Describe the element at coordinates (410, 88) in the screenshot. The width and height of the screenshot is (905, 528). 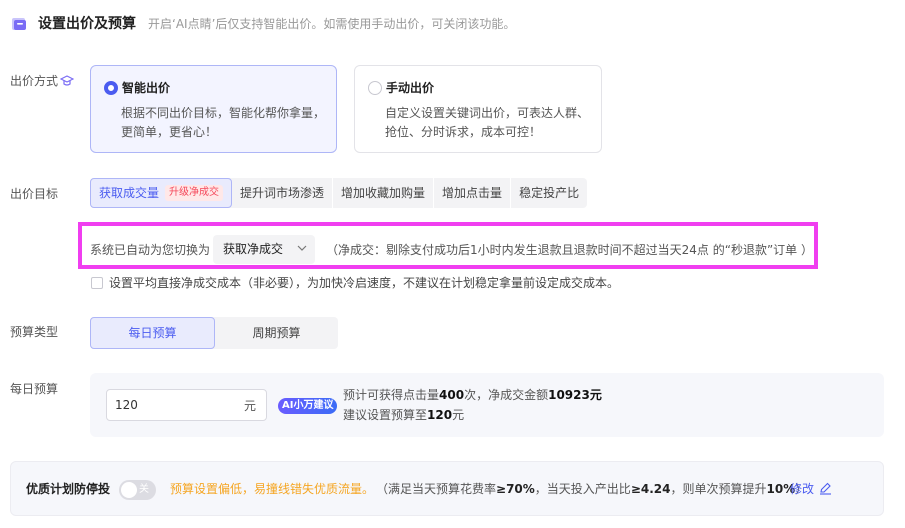
I see `bid-option-manual-title: 手动出价` at that location.